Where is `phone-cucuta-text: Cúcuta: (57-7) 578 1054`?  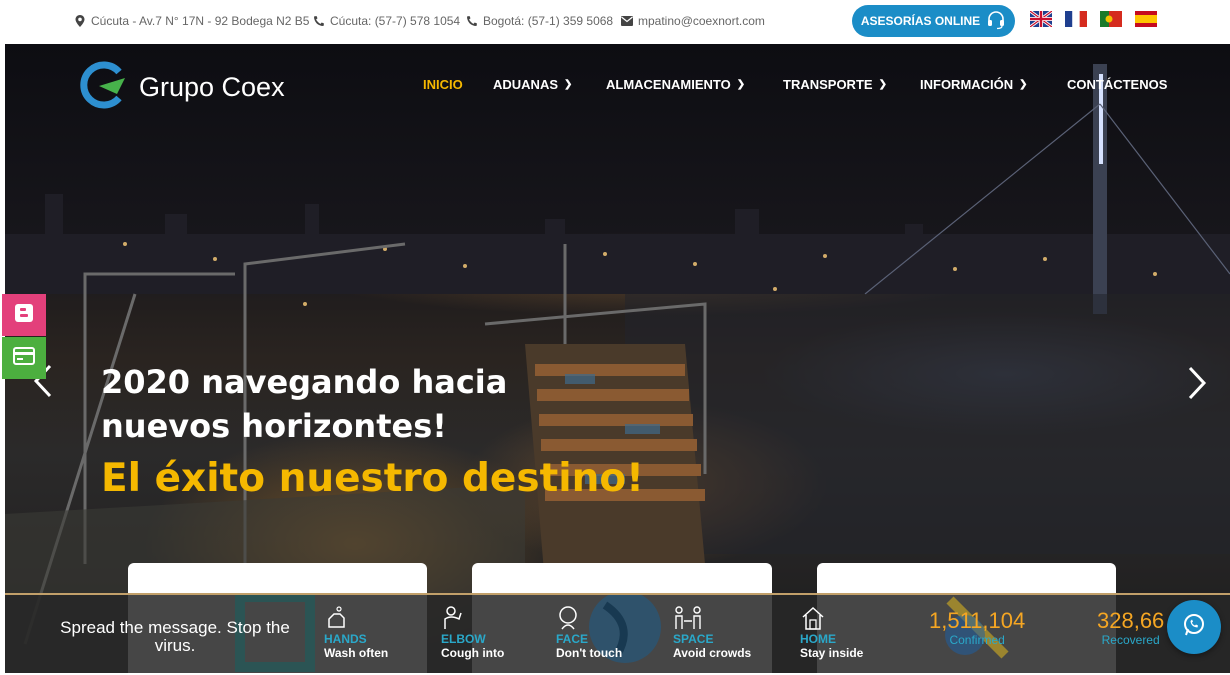 phone-cucuta-text: Cúcuta: (57-7) 578 1054 is located at coordinates (395, 21).